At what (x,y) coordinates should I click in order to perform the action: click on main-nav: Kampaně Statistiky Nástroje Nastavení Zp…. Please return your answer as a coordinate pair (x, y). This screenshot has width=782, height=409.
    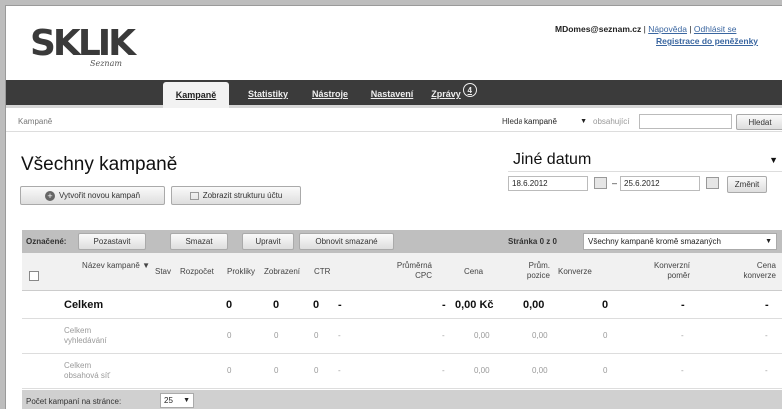
    Looking at the image, I should click on (394, 94).